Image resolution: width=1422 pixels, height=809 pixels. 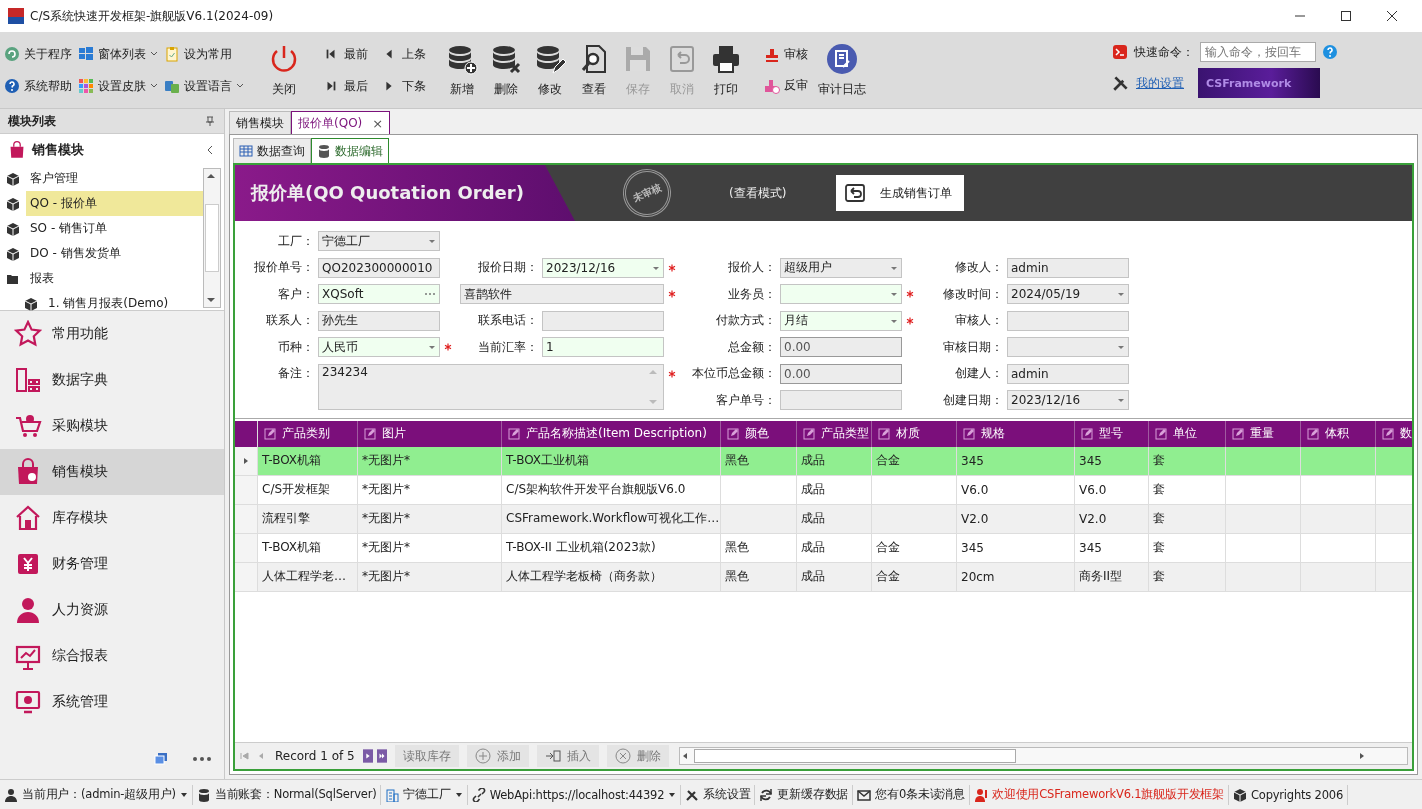 What do you see at coordinates (1043, 756) in the screenshot?
I see `scrollbar` at bounding box center [1043, 756].